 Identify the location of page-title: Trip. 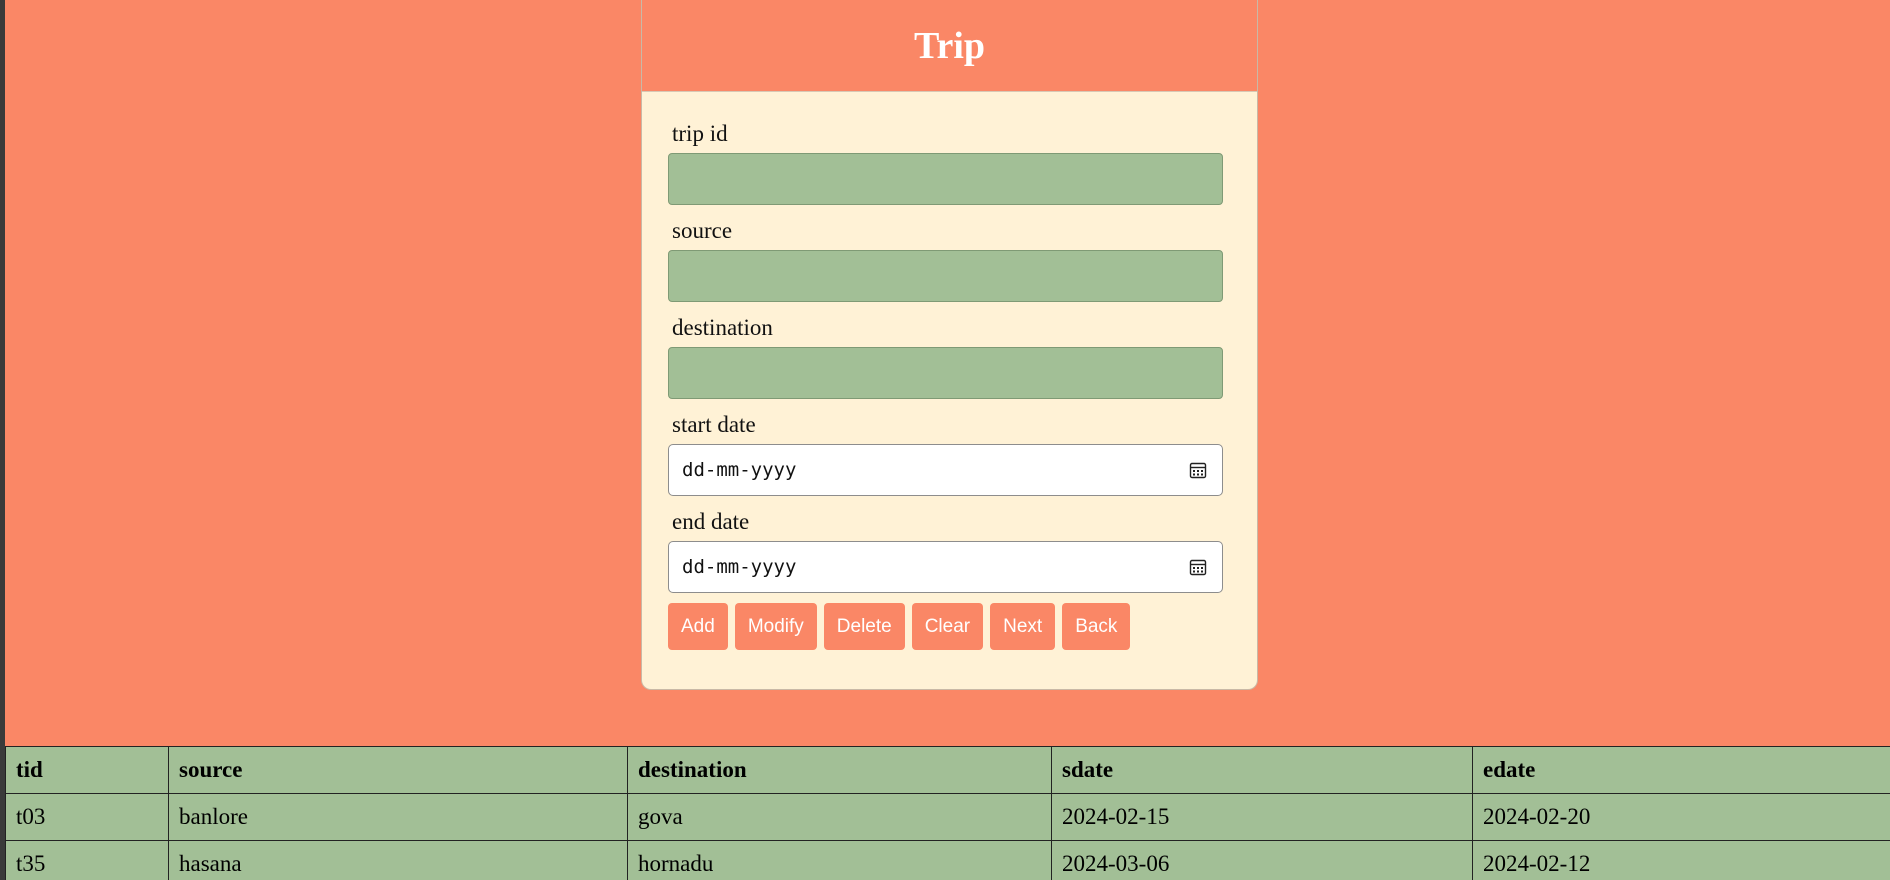
(949, 45).